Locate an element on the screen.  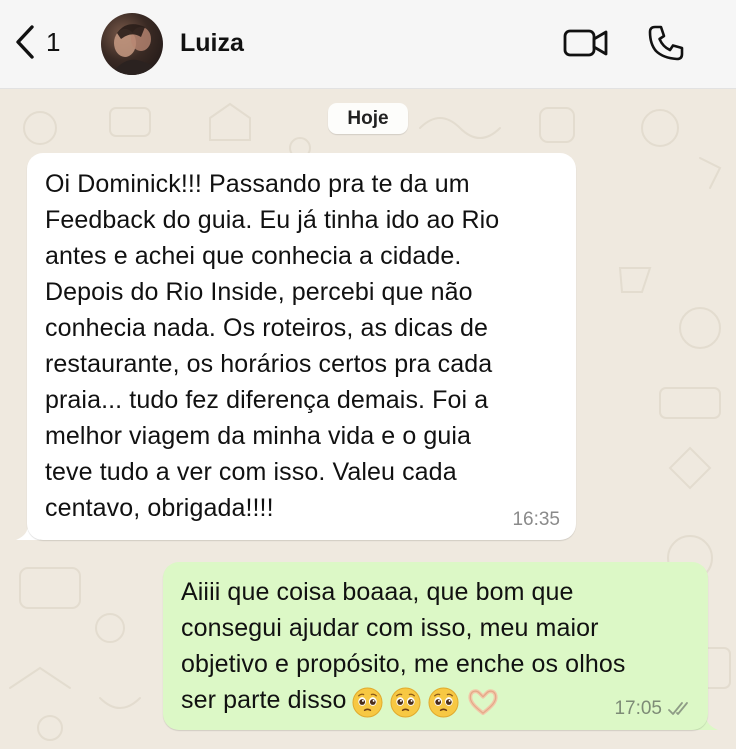
video-camera-icon is located at coordinates (585, 43).